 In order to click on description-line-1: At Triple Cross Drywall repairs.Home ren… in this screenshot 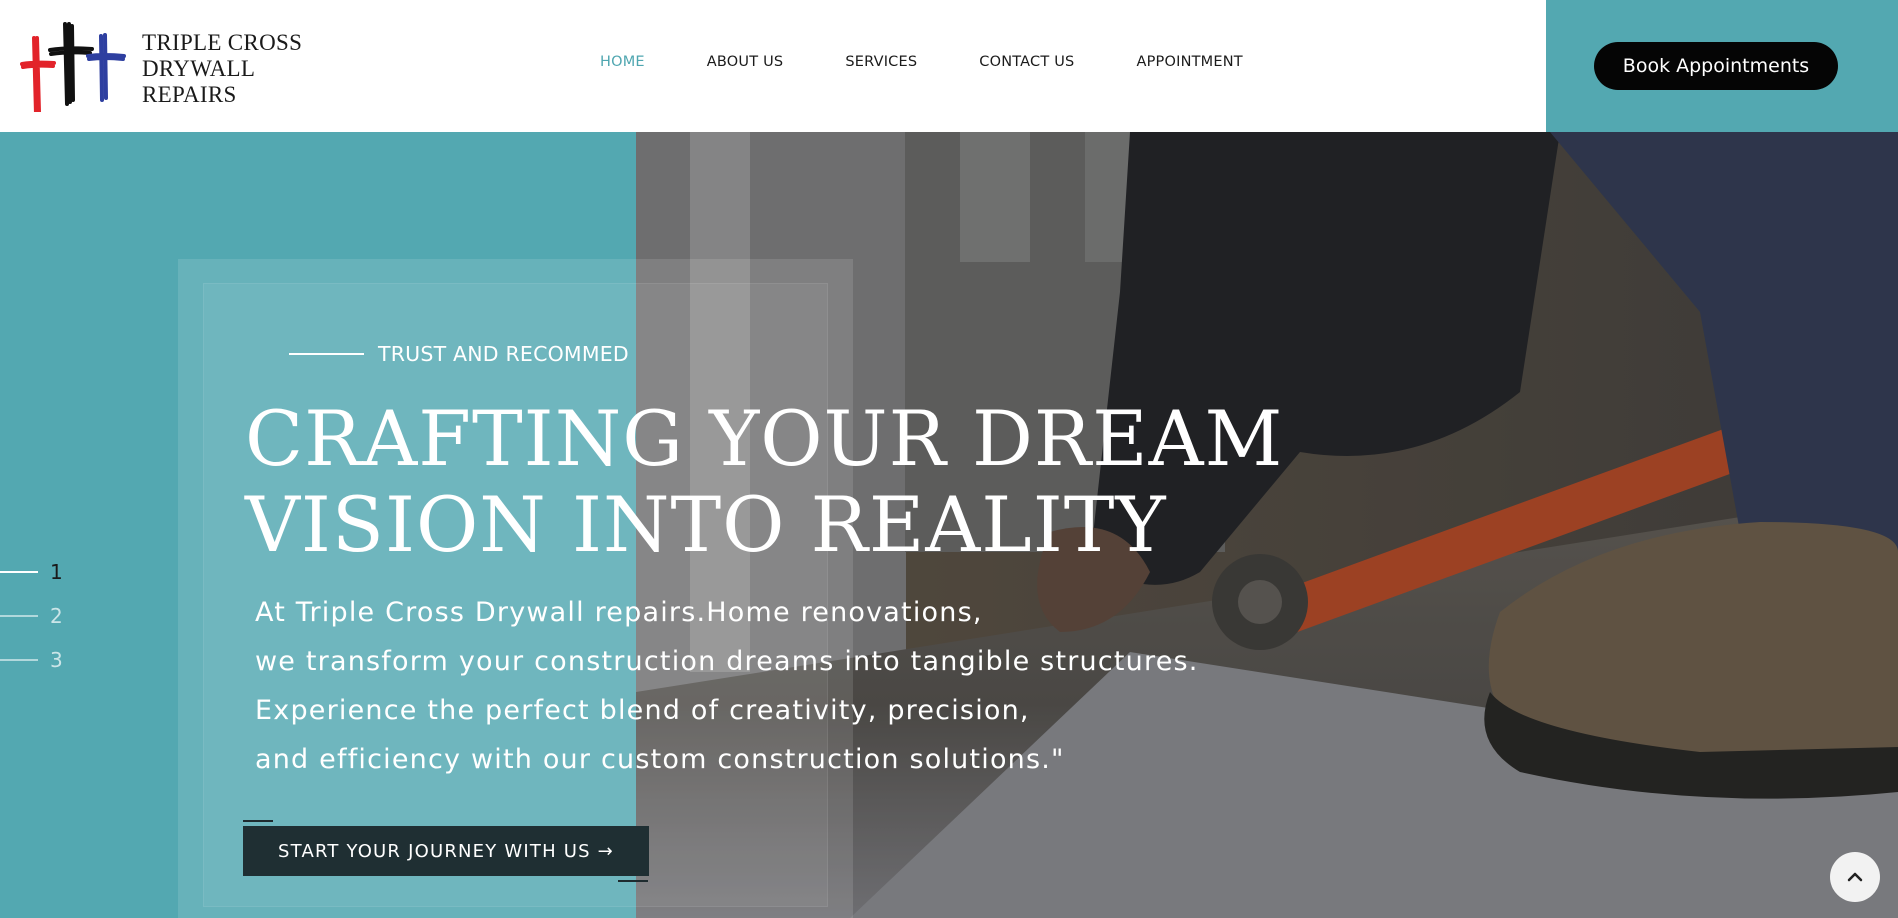, I will do `click(619, 612)`.